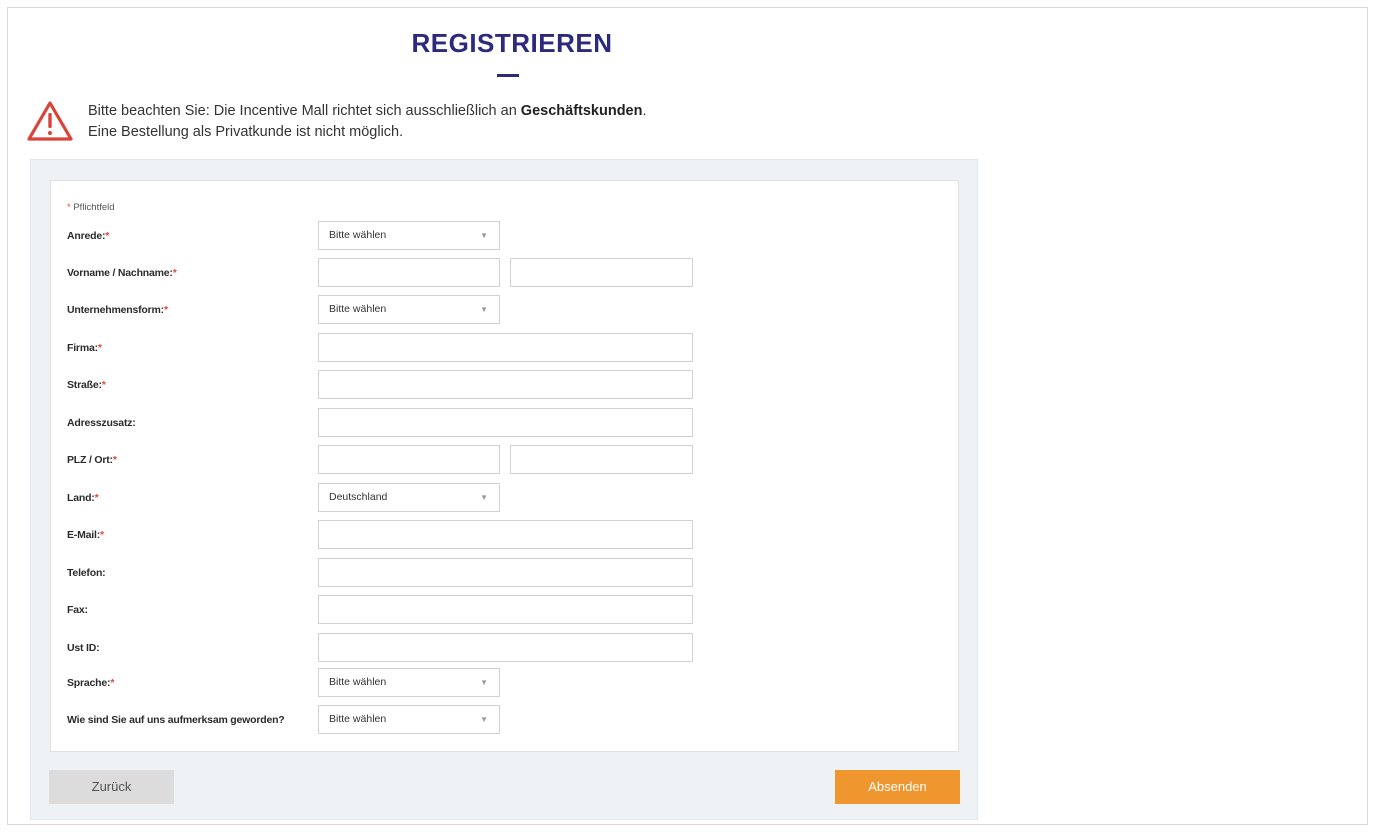 The width and height of the screenshot is (1375, 832). I want to click on unternehmensform-select: Bitte wählen ▼, so click(409, 309).